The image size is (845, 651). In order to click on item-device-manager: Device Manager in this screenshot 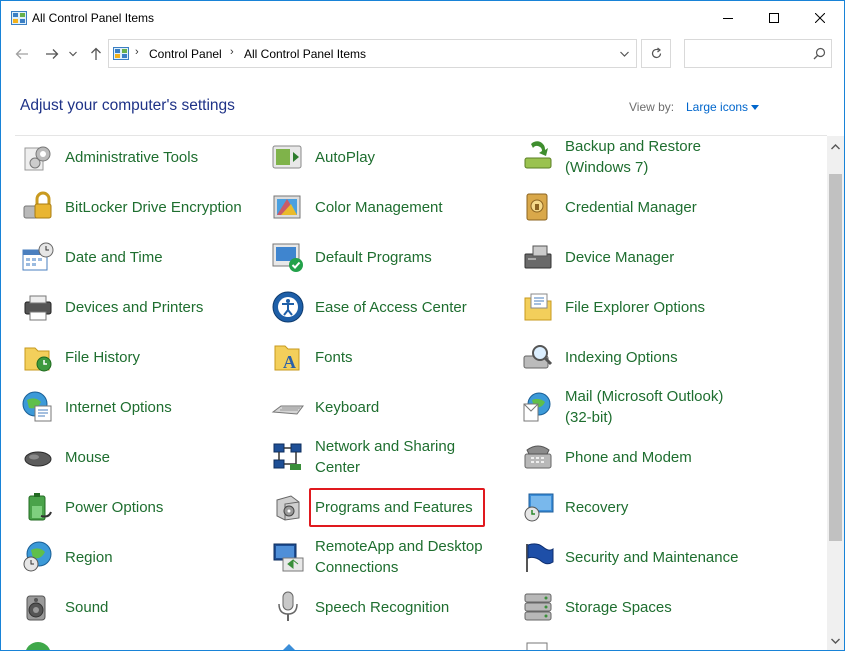, I will do `click(597, 257)`.